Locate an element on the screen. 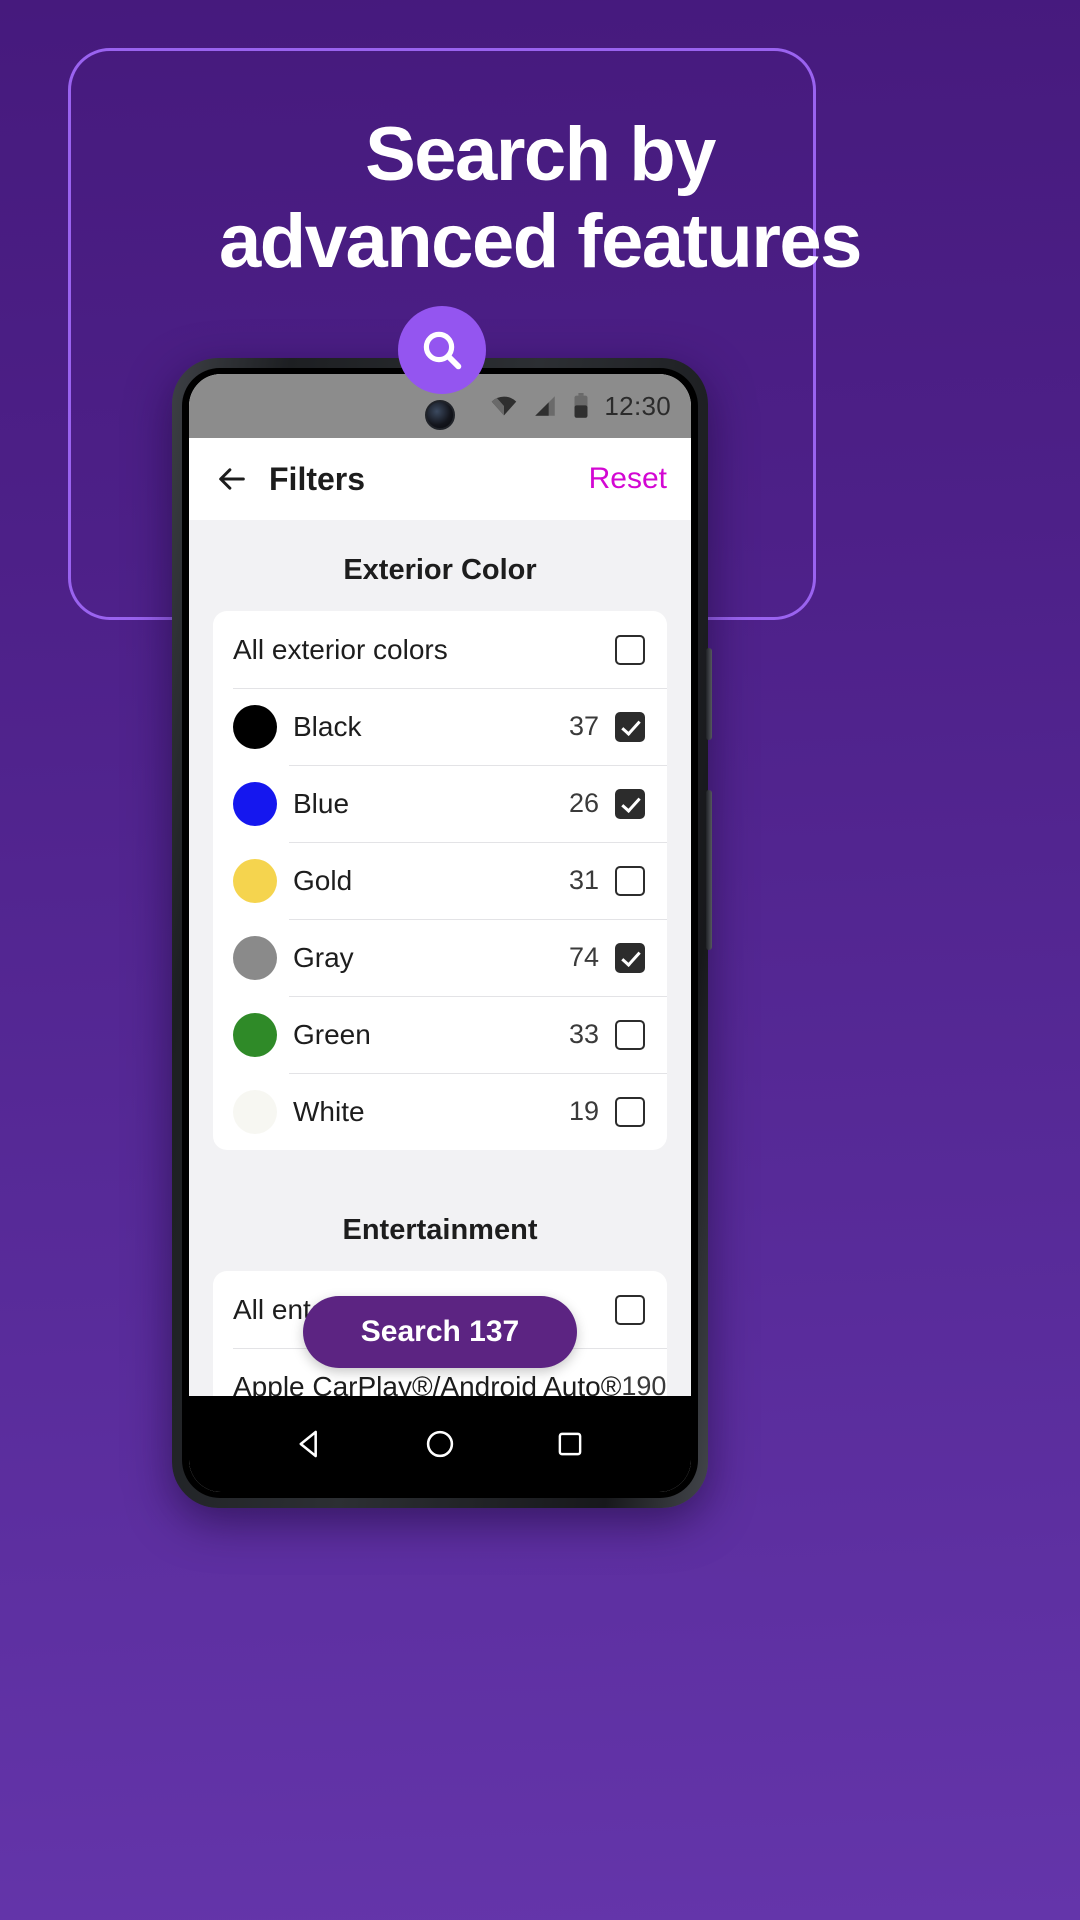 The height and width of the screenshot is (1920, 1080). row-label: All exterior colors is located at coordinates (340, 649).